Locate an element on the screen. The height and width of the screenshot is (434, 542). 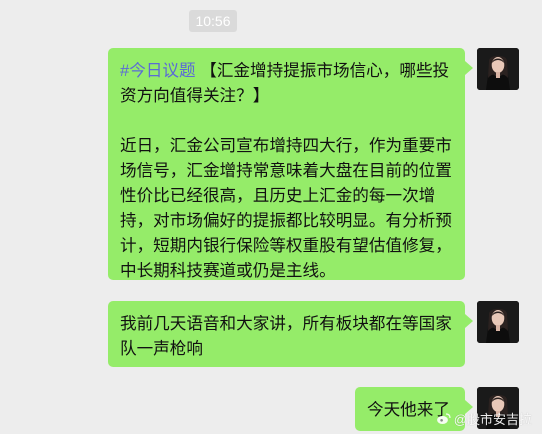
topic-tag-link: #今日议题 is located at coordinates (158, 70).